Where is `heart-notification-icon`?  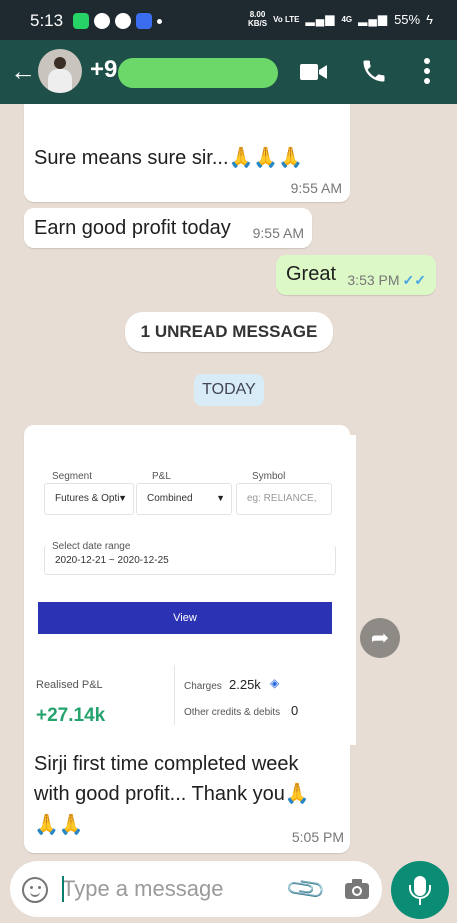
heart-notification-icon is located at coordinates (123, 21).